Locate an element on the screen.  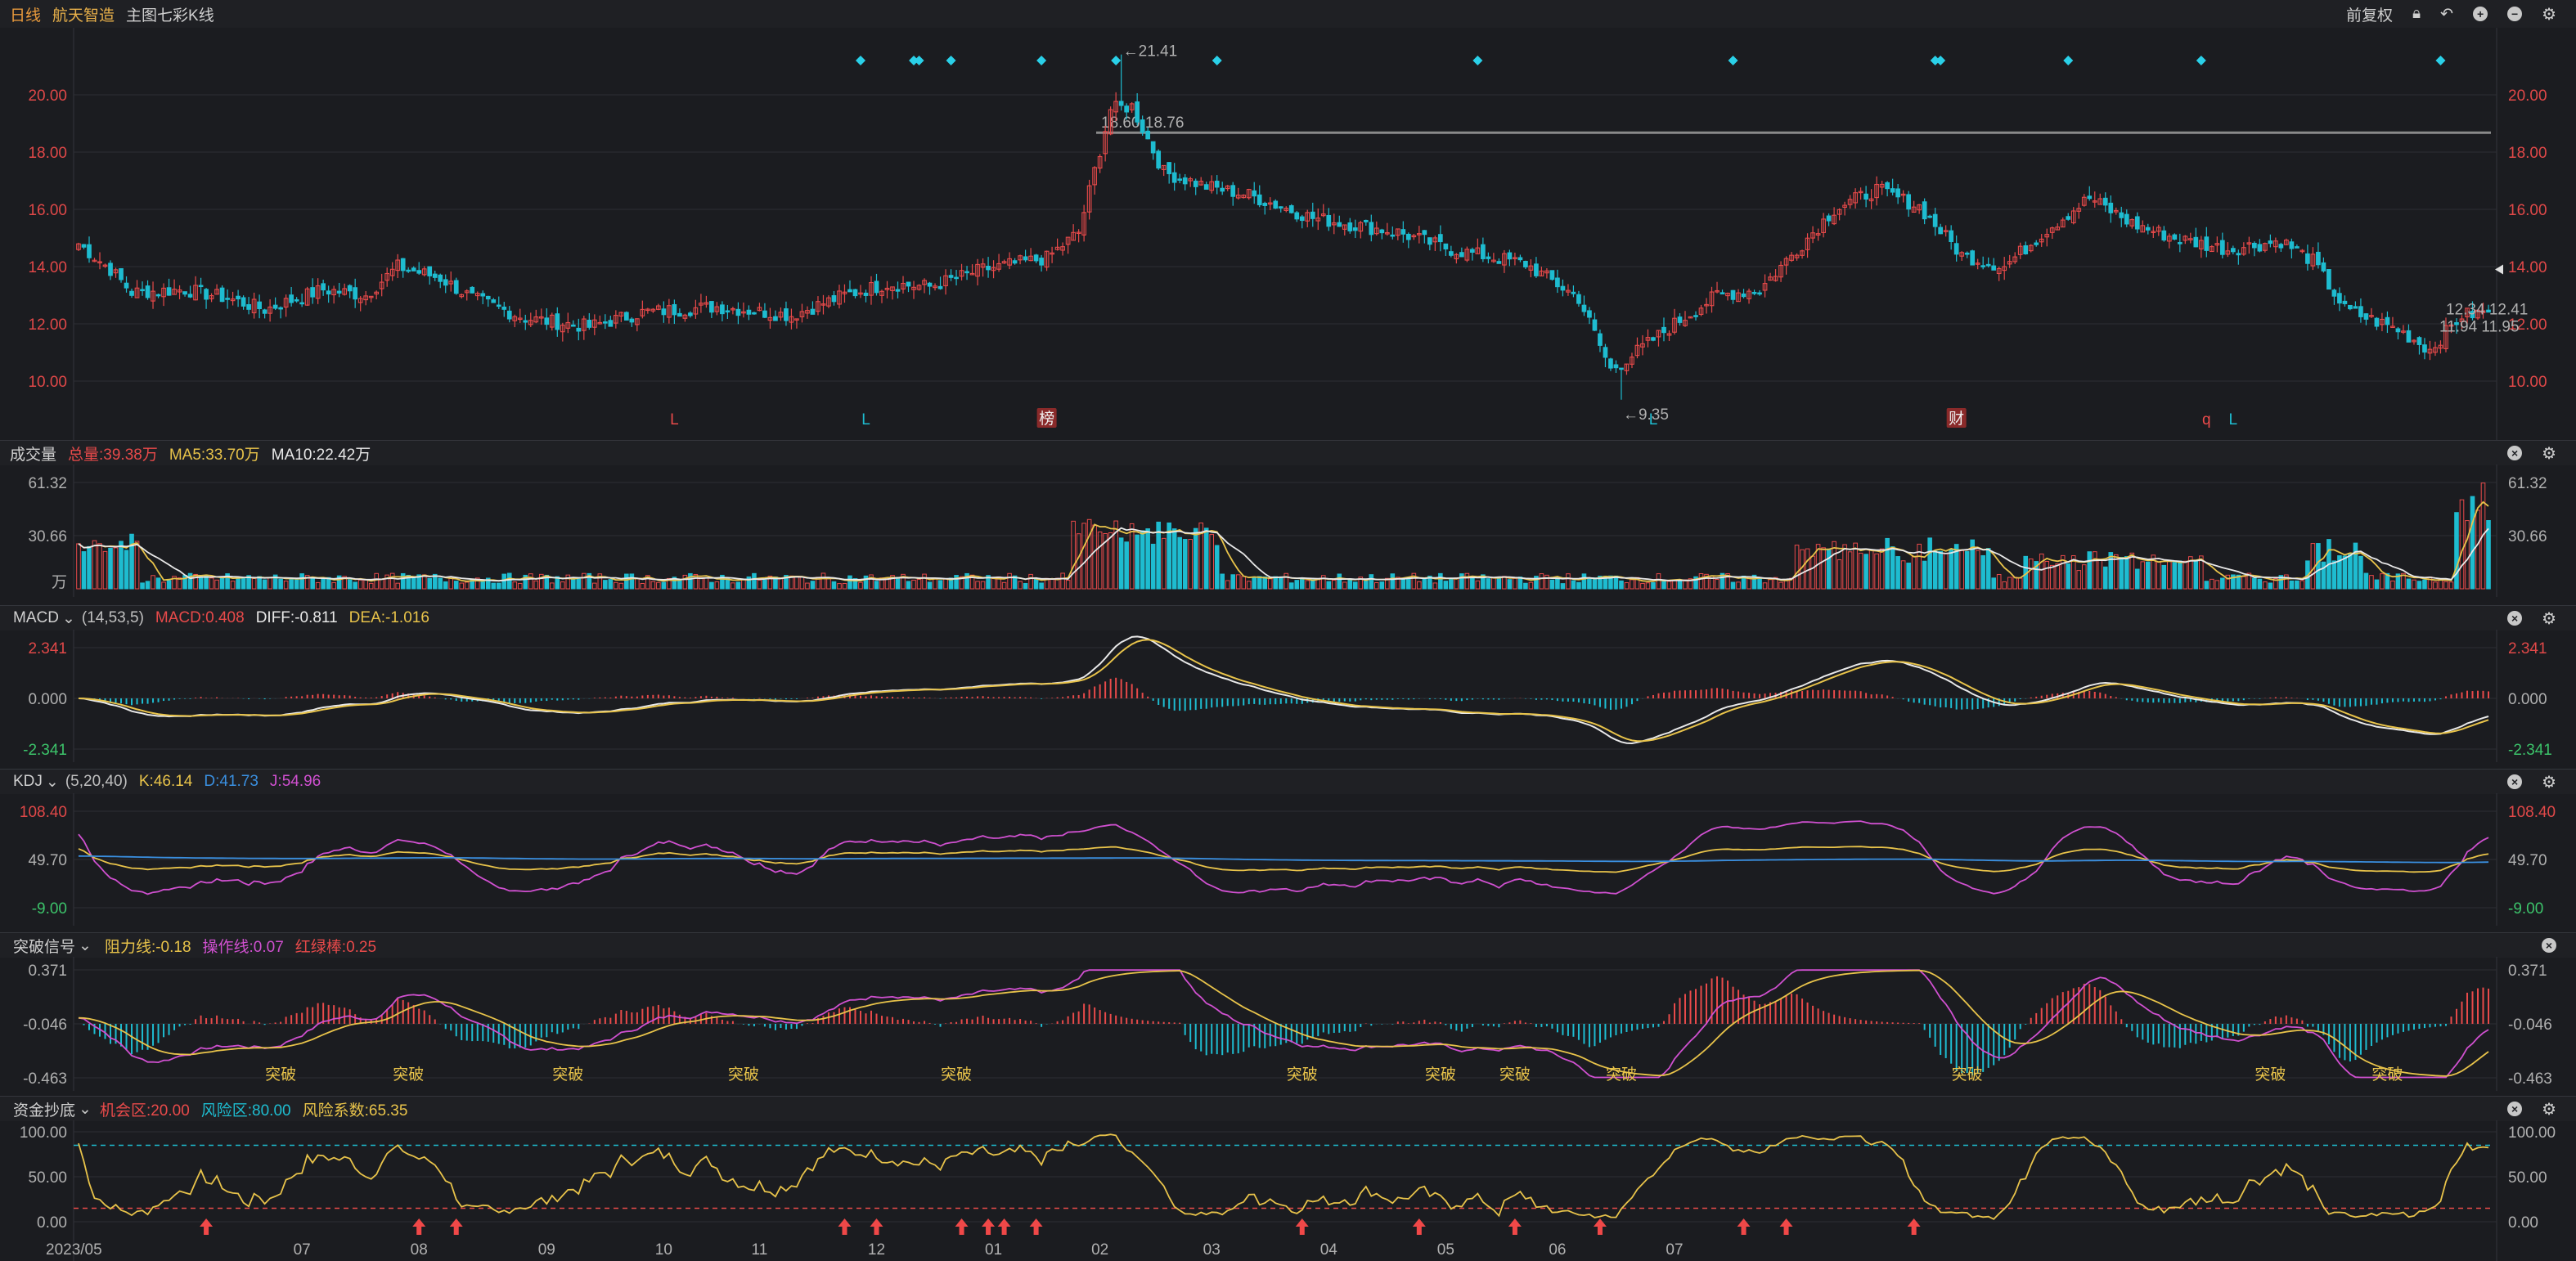
macd-settings-icon: ⚙ is located at coordinates (2549, 618).